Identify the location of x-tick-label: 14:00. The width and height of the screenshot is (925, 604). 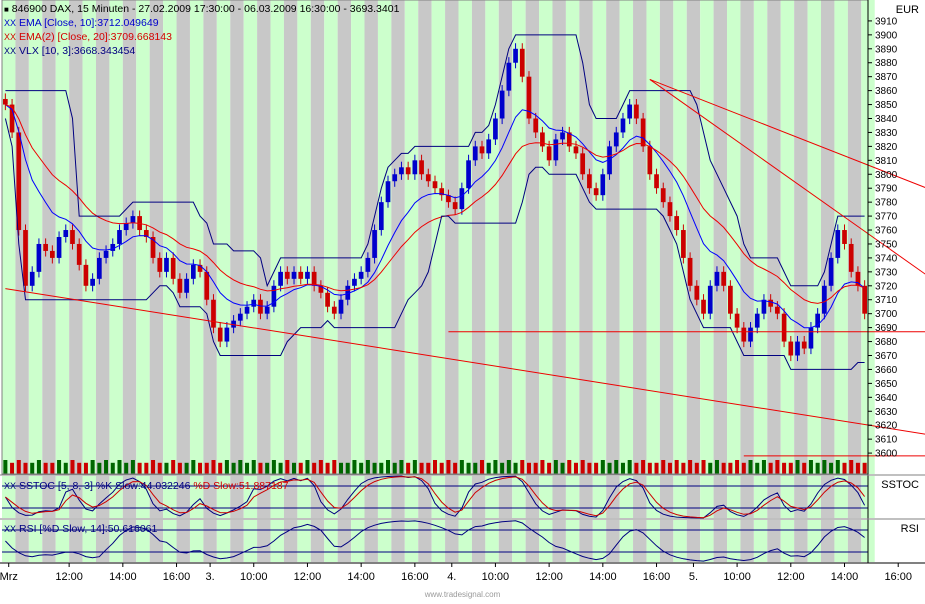
(845, 577).